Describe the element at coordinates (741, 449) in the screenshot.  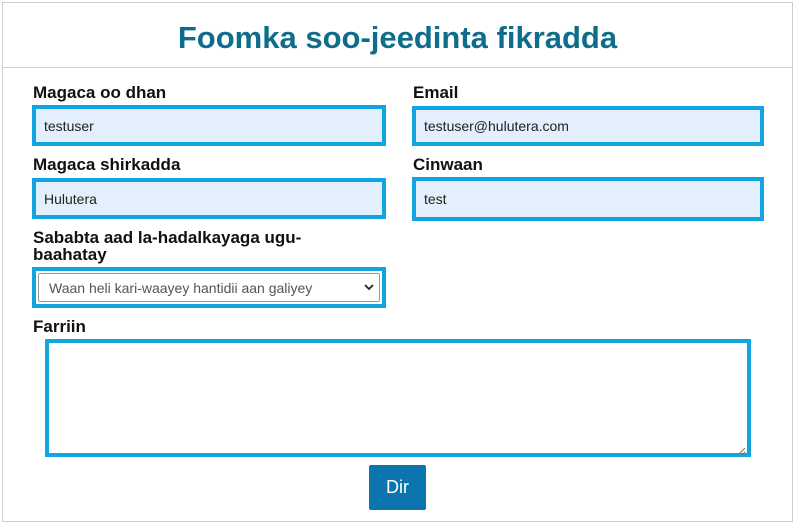
I see `resize-grip-icon` at that location.